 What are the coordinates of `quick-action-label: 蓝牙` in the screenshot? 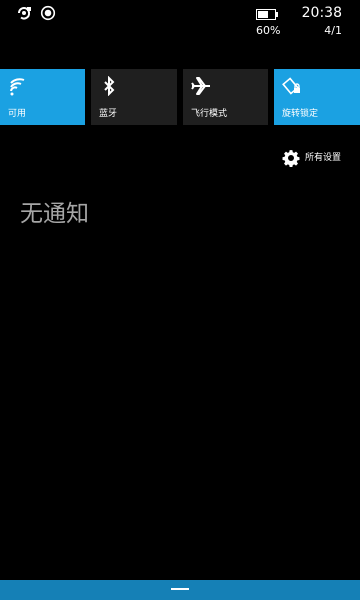 It's located at (108, 114).